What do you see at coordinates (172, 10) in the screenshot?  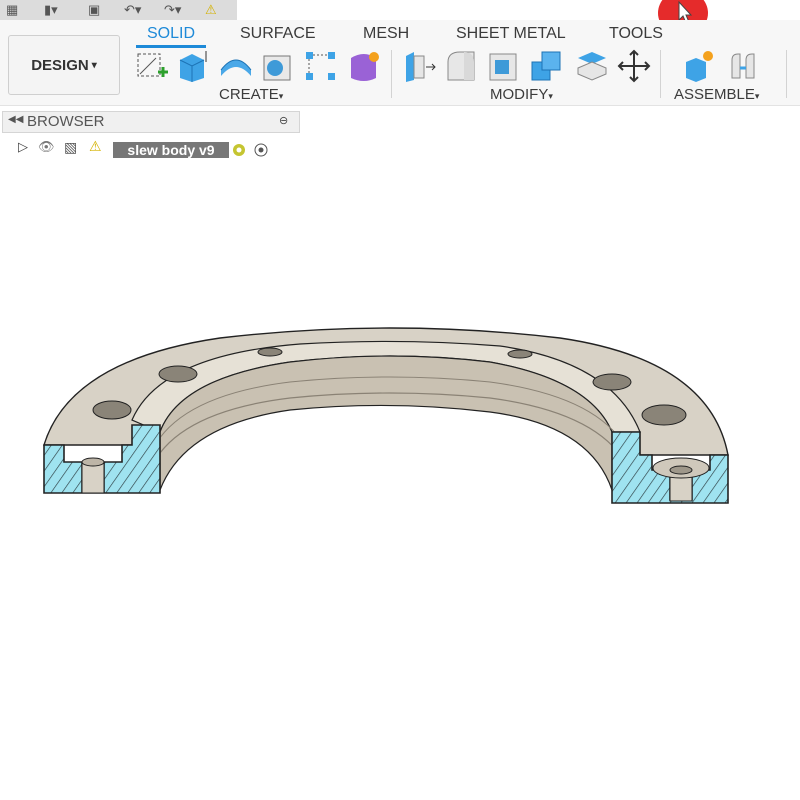 I see `redo-icon: ↷▾` at bounding box center [172, 10].